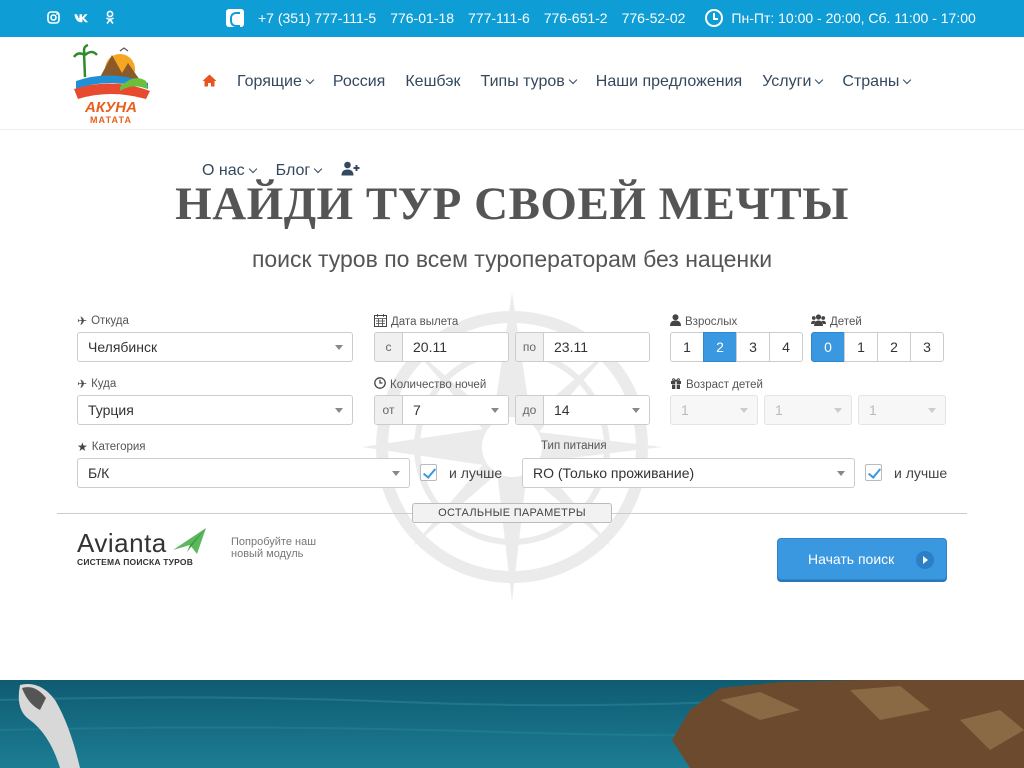  I want to click on kids-age-label: Возраст детей, so click(716, 384).